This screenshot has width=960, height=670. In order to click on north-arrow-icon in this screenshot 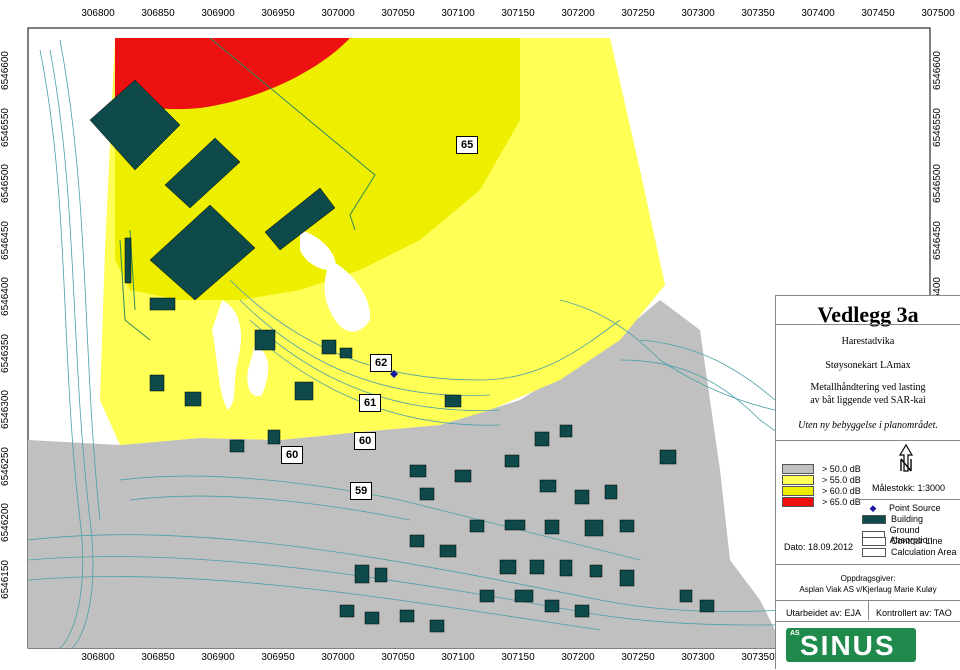, I will do `click(906, 457)`.